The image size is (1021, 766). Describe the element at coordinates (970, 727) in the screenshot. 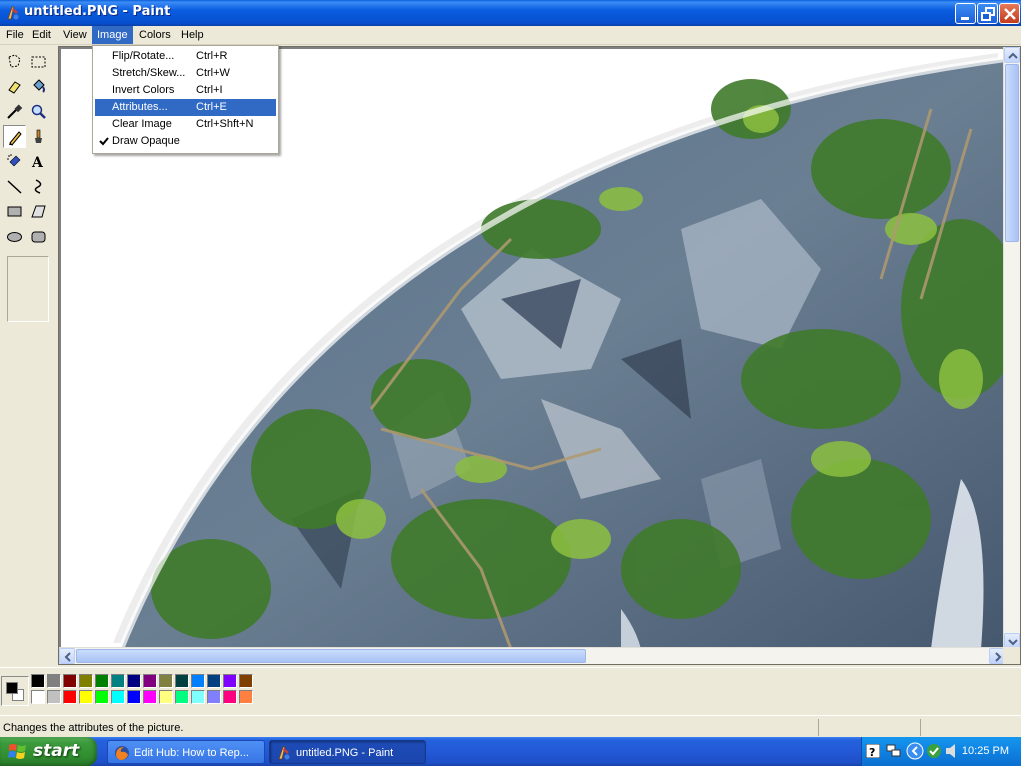

I see `status-size-cell` at that location.